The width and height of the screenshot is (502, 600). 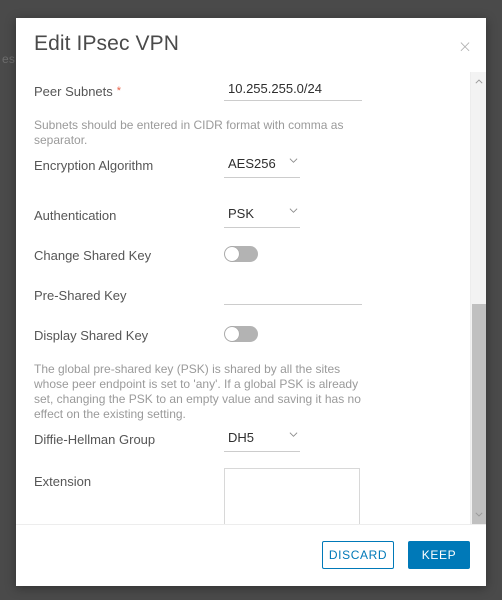 What do you see at coordinates (293, 293) in the screenshot?
I see `pre-shared-key-input` at bounding box center [293, 293].